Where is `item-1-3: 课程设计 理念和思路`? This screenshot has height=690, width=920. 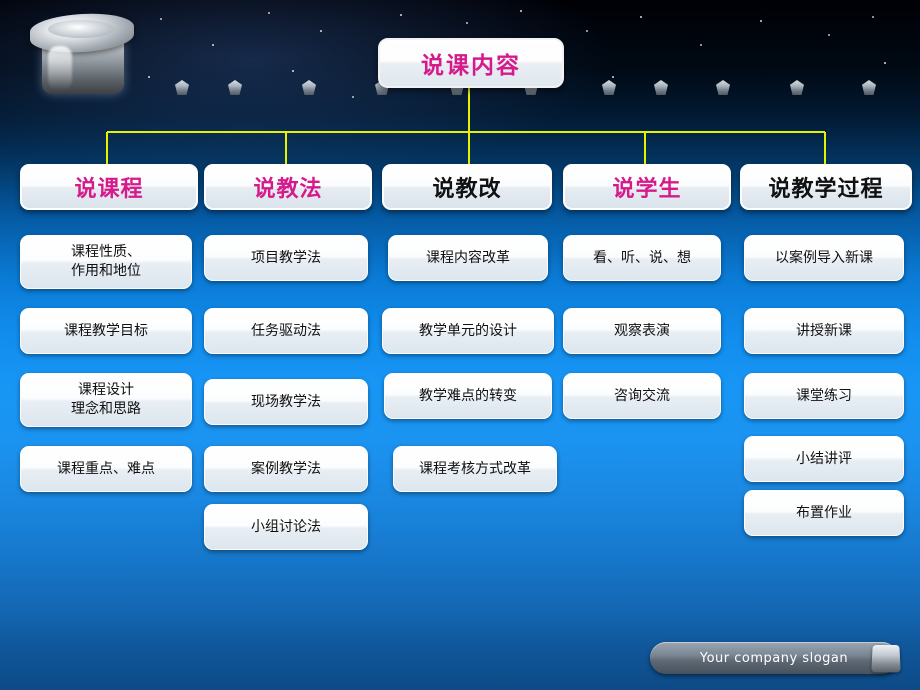
item-1-3: 课程设计 理念和思路 is located at coordinates (106, 400).